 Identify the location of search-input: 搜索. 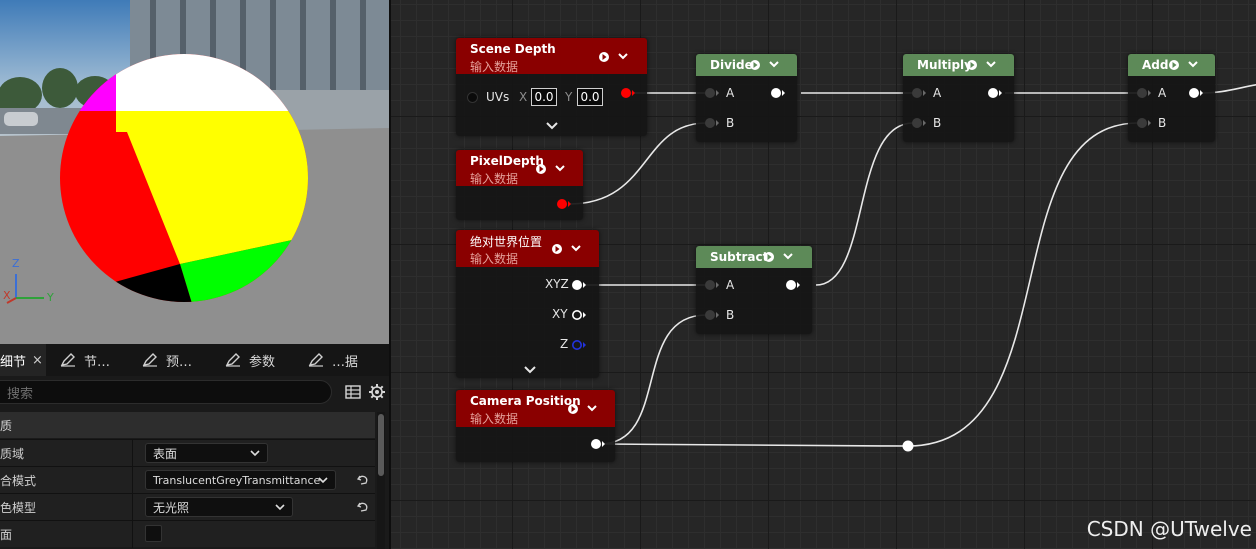
(166, 392).